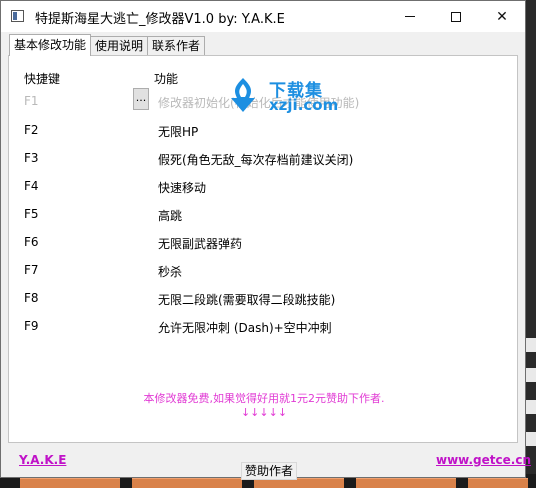  I want to click on maximize-button, so click(456, 16).